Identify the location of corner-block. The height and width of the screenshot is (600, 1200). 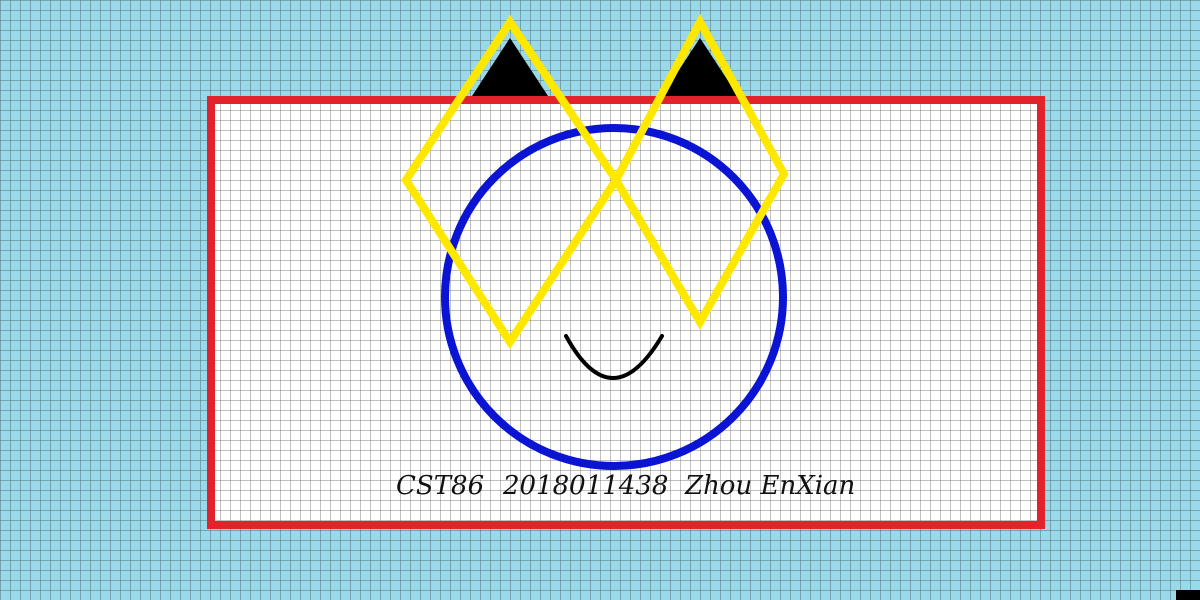
(1188, 595).